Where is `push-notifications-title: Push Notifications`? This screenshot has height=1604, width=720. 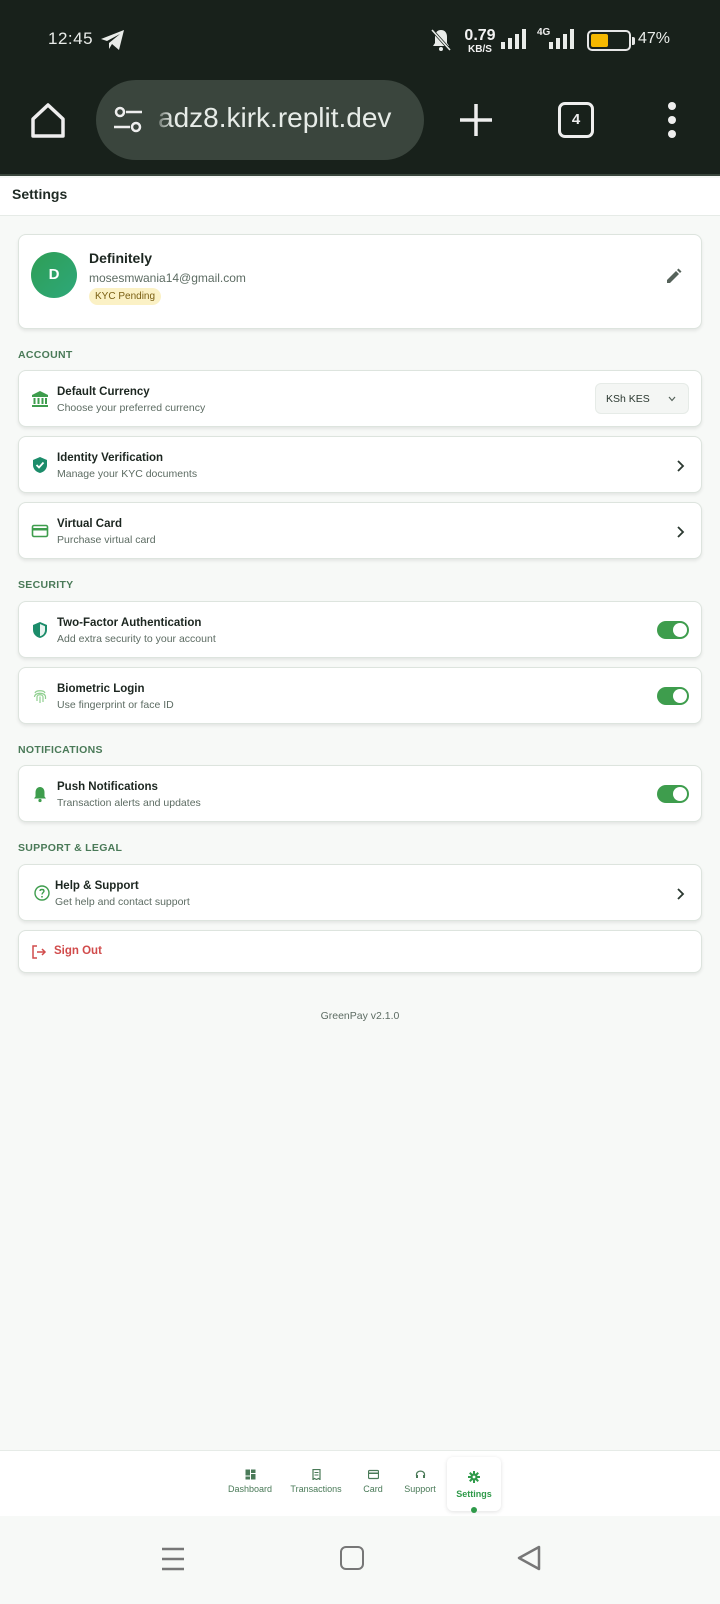
push-notifications-title: Push Notifications is located at coordinates (107, 787).